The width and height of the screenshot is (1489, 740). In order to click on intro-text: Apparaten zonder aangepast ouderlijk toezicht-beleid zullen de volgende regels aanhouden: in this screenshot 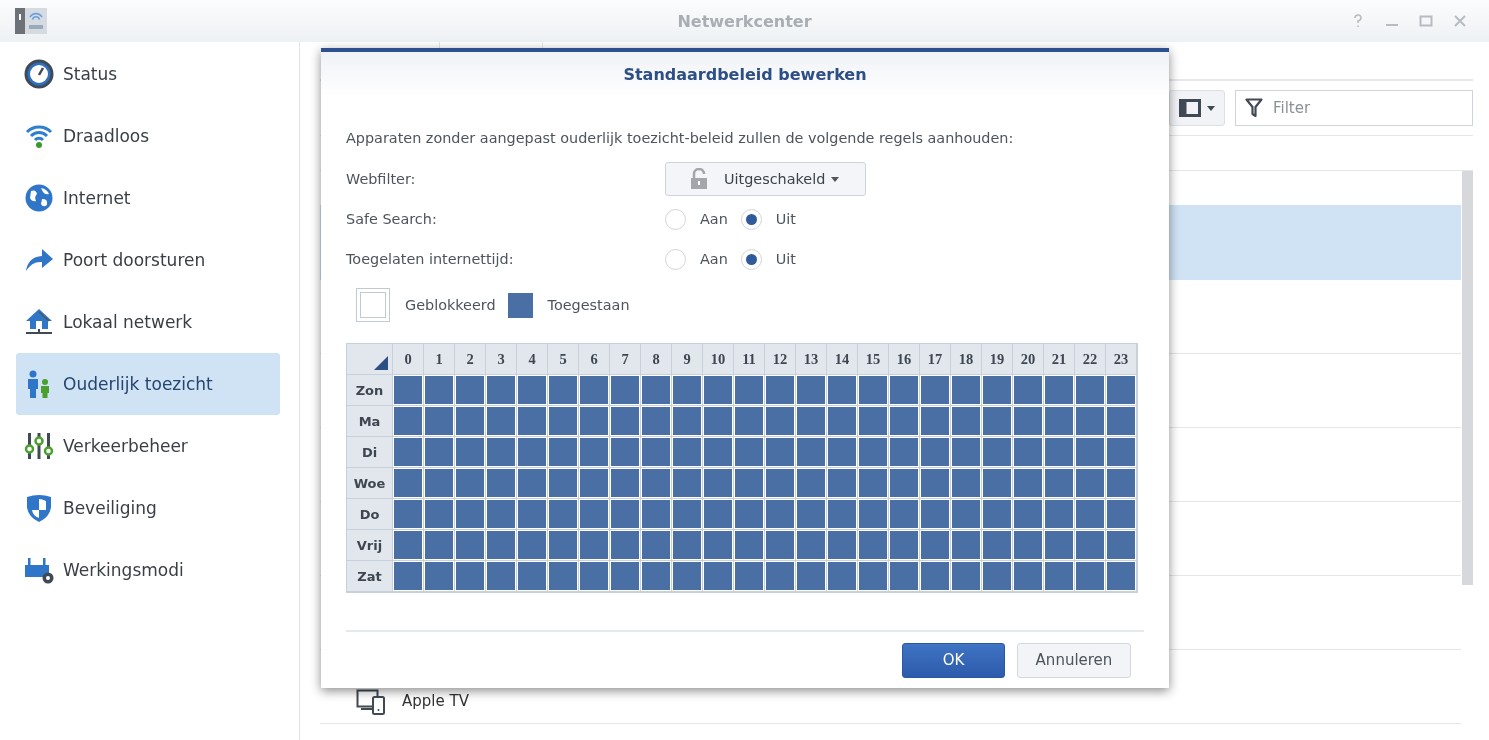, I will do `click(680, 138)`.